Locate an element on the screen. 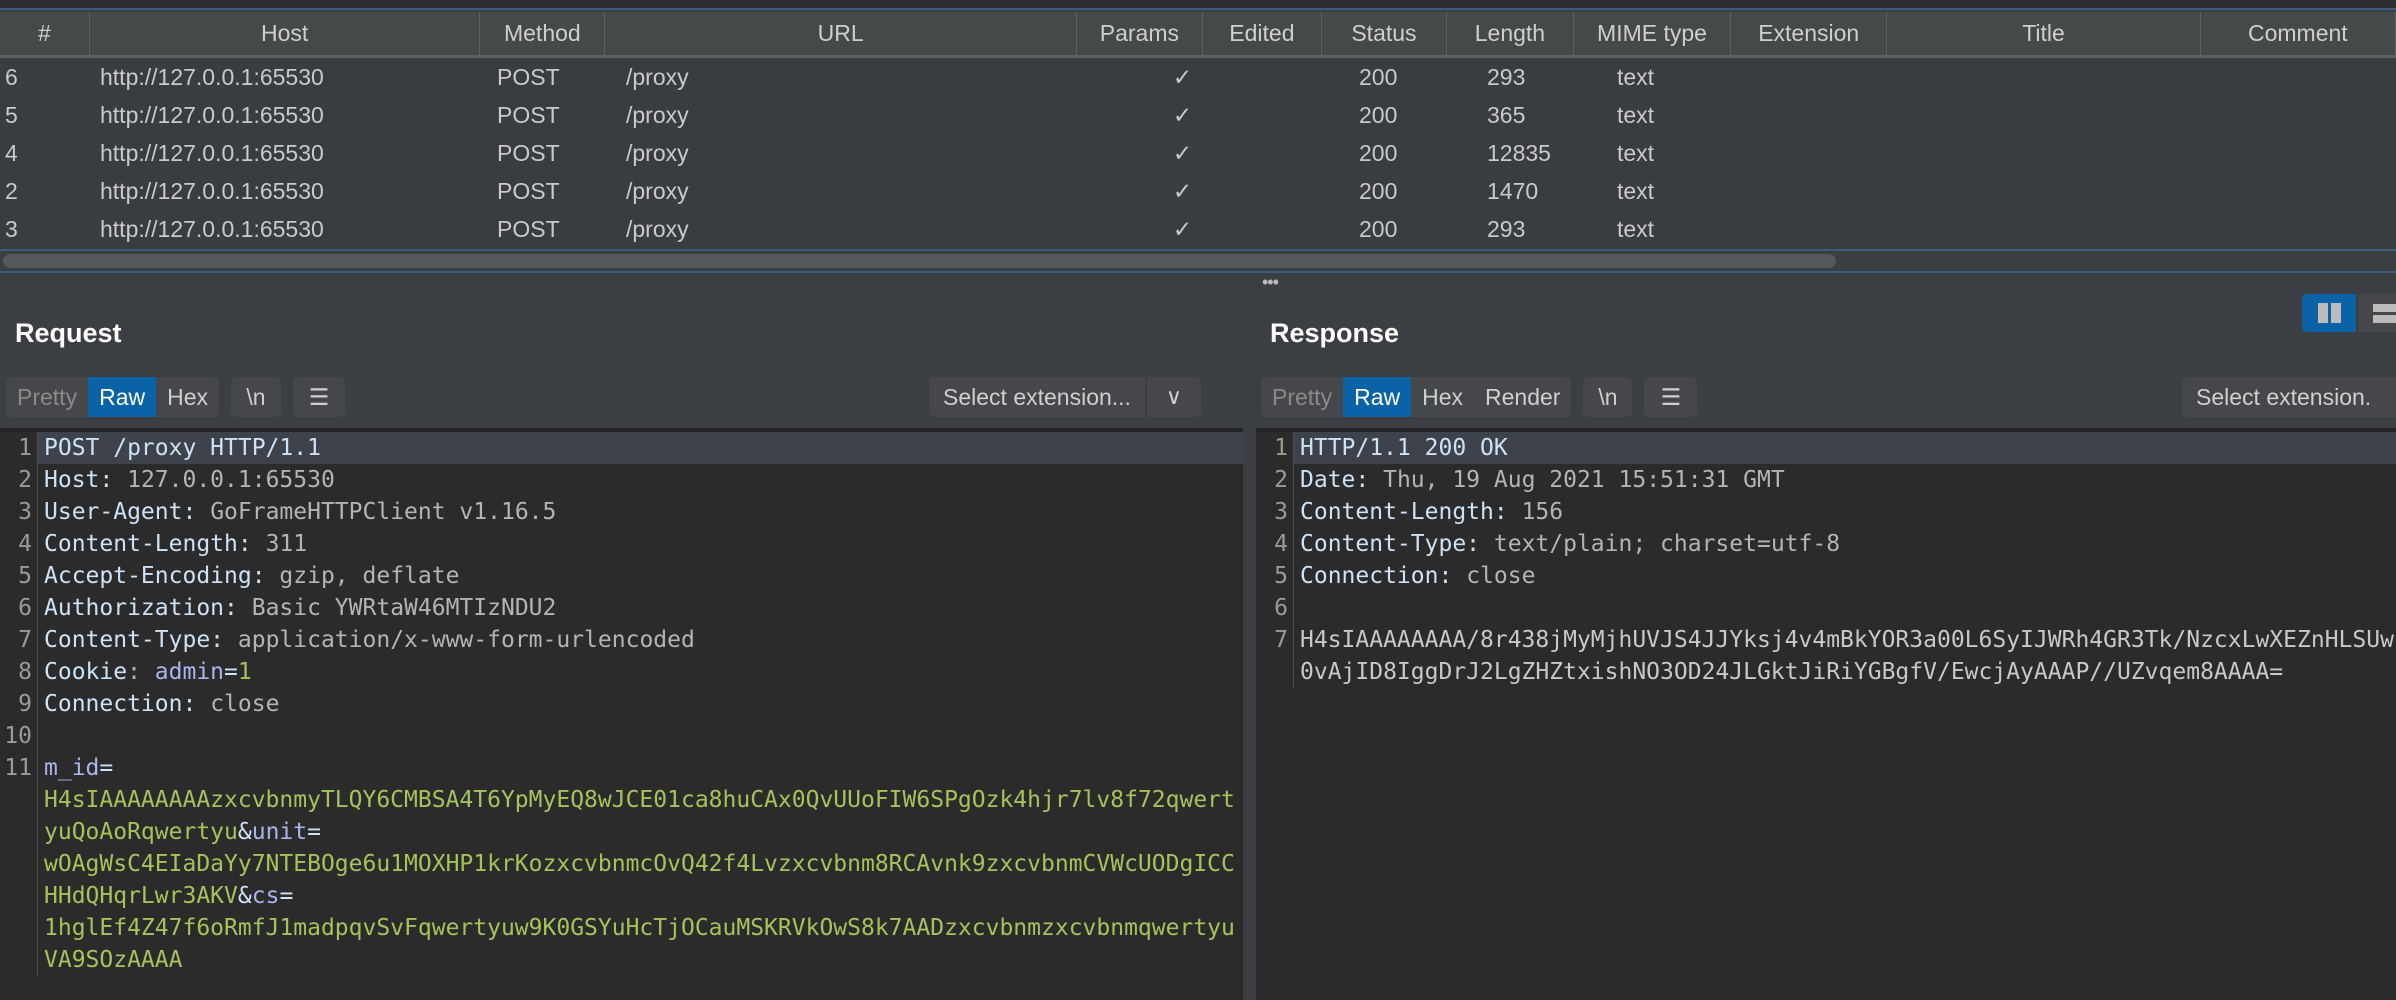  editor-line: 3 User-Agent: GoFrameHTTPClient v1.16.5 is located at coordinates (621, 512).